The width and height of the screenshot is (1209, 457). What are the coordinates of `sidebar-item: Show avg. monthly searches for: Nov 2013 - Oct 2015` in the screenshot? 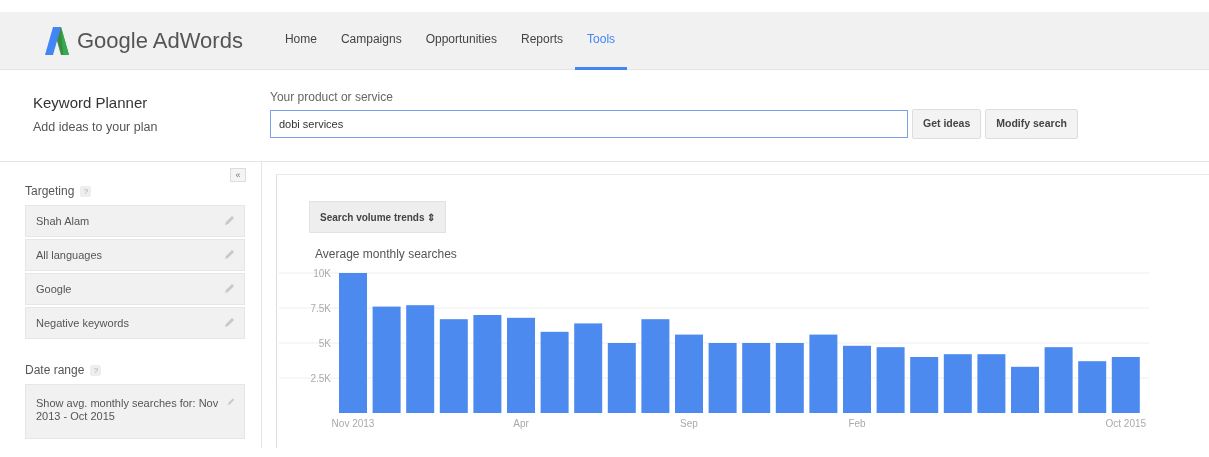 It's located at (135, 411).